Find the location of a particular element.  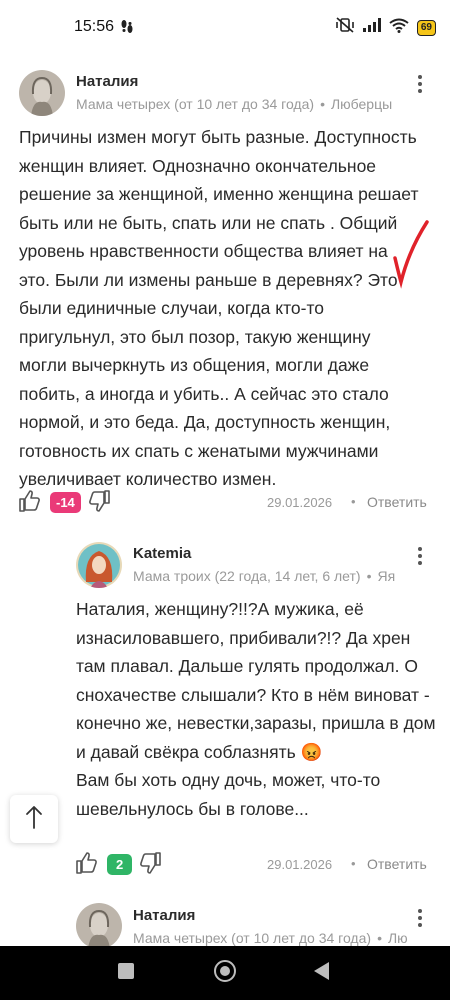

author-location: Люберцы is located at coordinates (361, 104).